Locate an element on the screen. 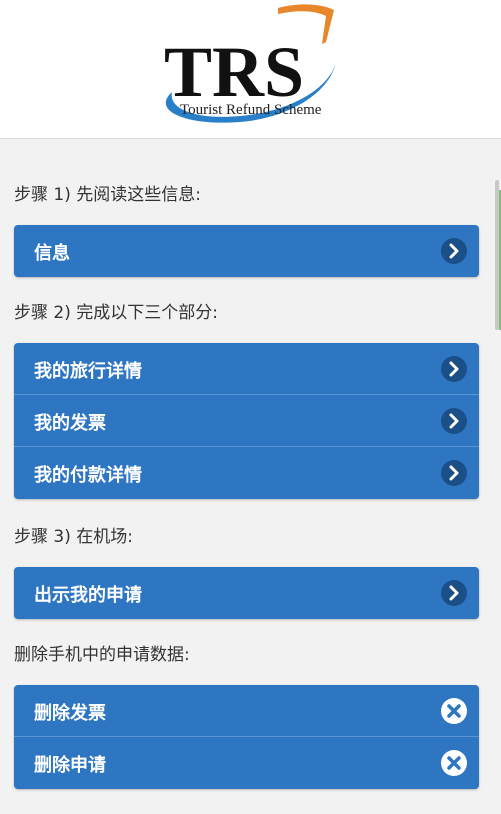 The height and width of the screenshot is (814, 501). invoices-label: 我的发票 is located at coordinates (70, 423).